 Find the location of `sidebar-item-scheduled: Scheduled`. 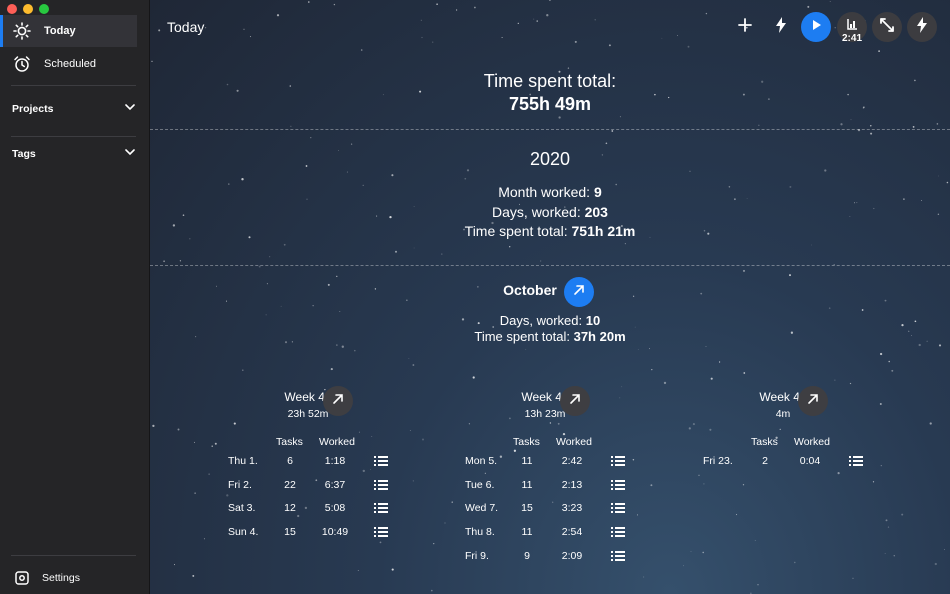

sidebar-item-scheduled: Scheduled is located at coordinates (68, 64).